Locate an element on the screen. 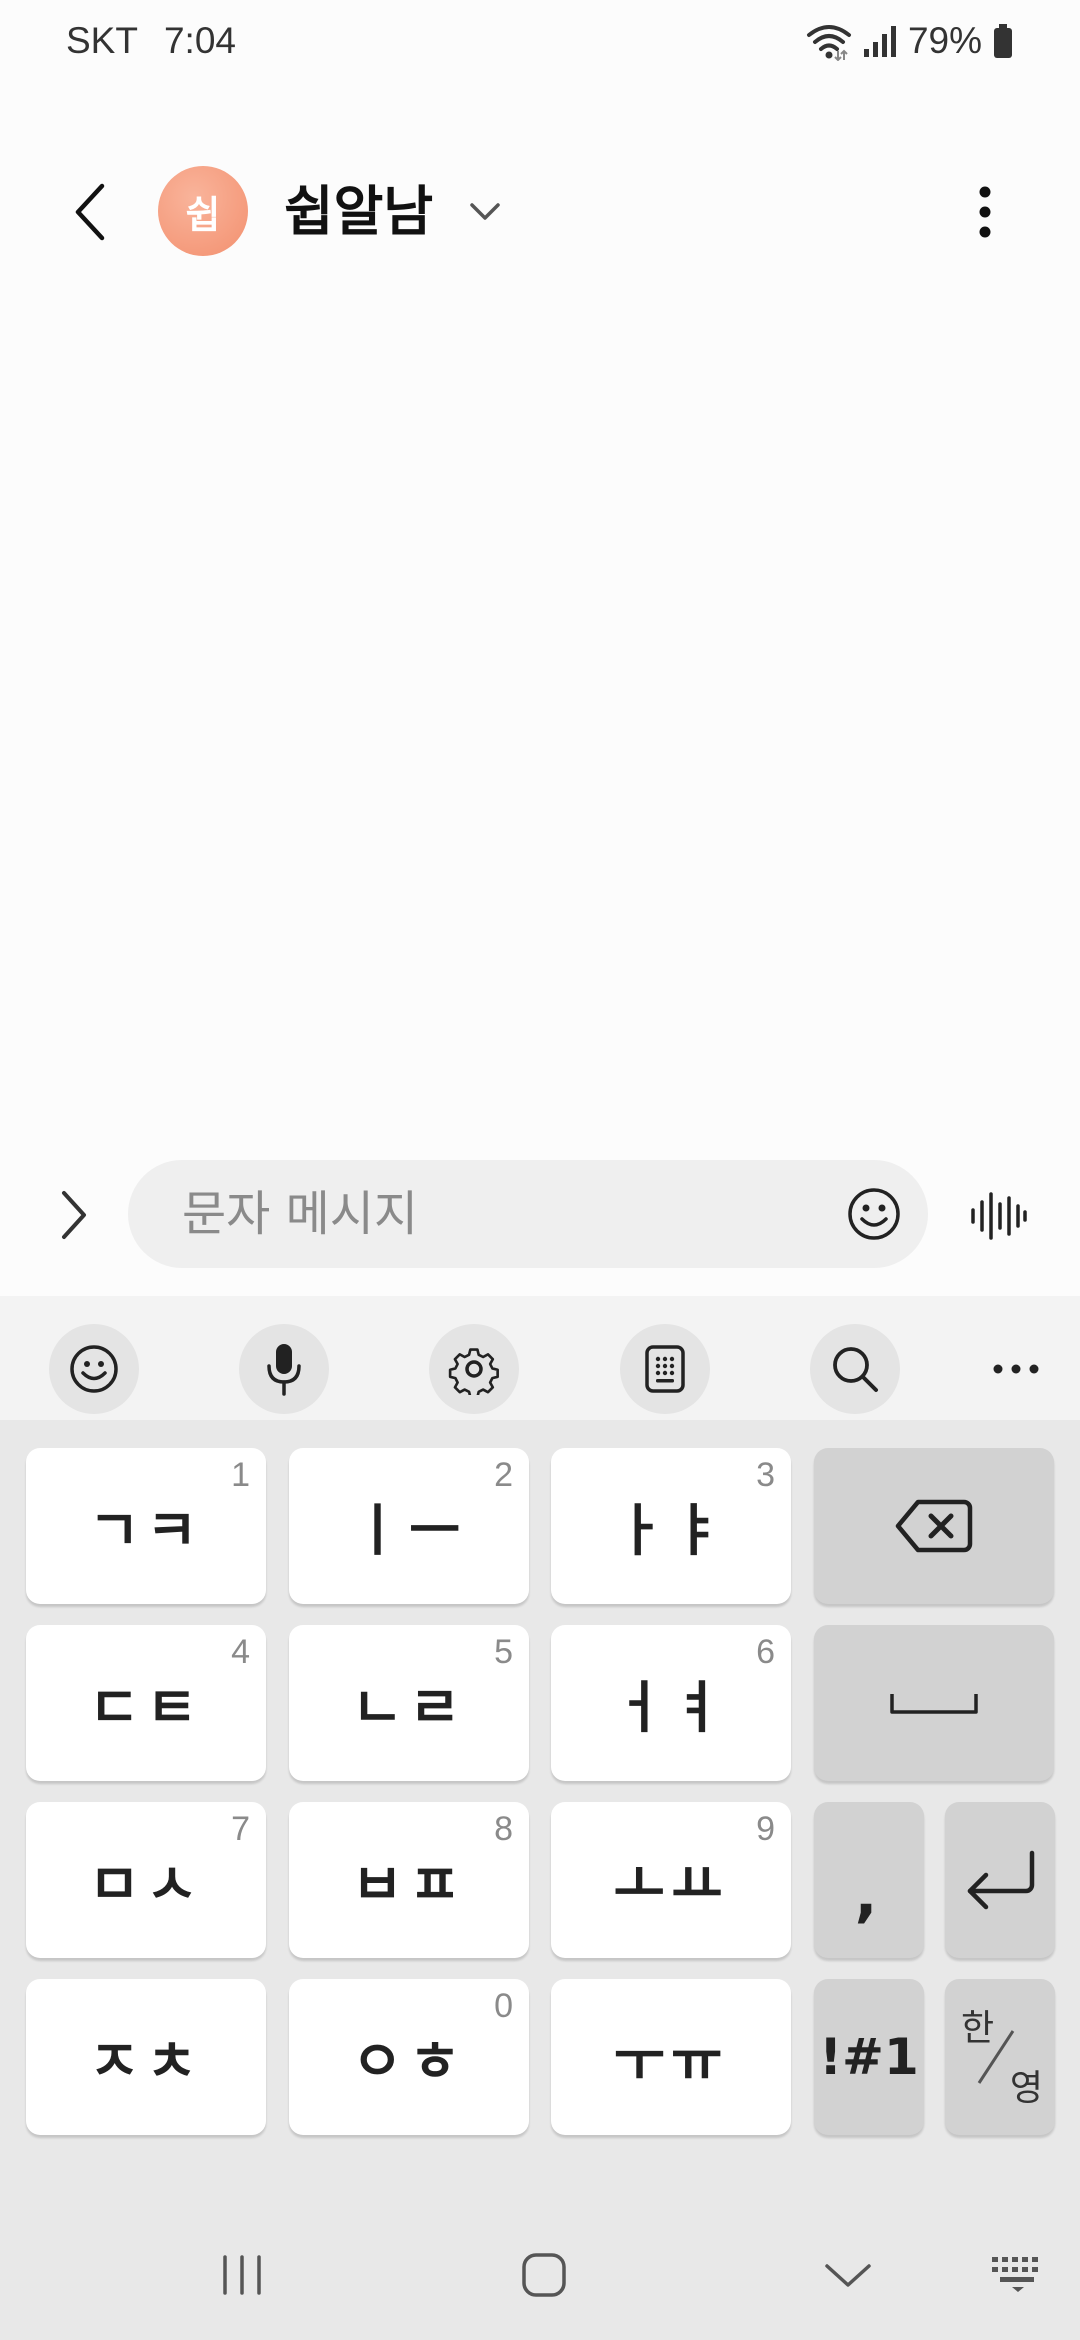 The height and width of the screenshot is (2340, 1080). key-eo-yeo: ㅓㅕ 6 is located at coordinates (671, 1703).